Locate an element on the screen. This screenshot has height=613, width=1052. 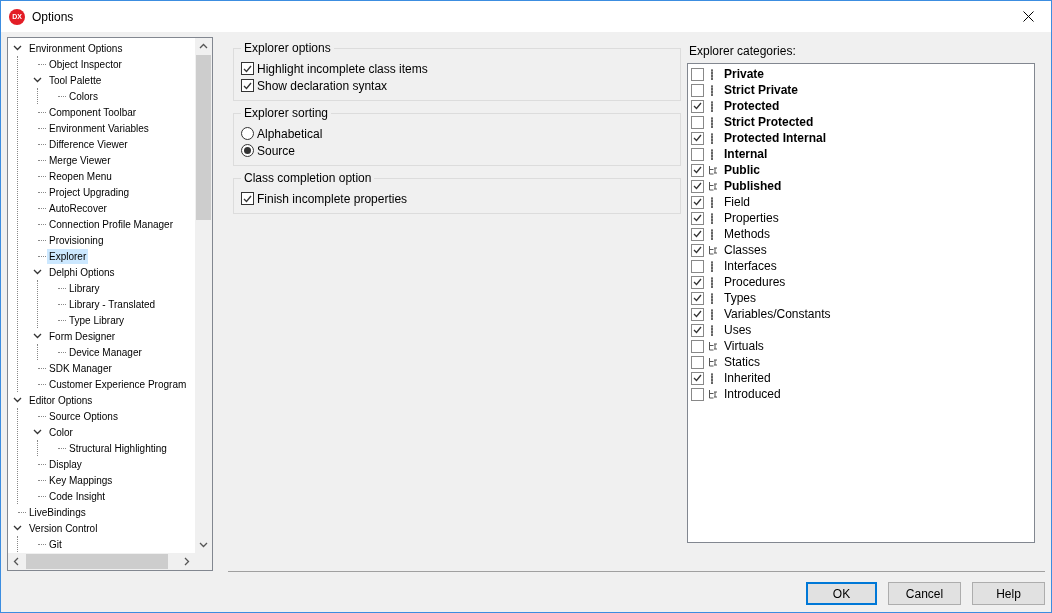
category-label: Internal is located at coordinates (746, 154).